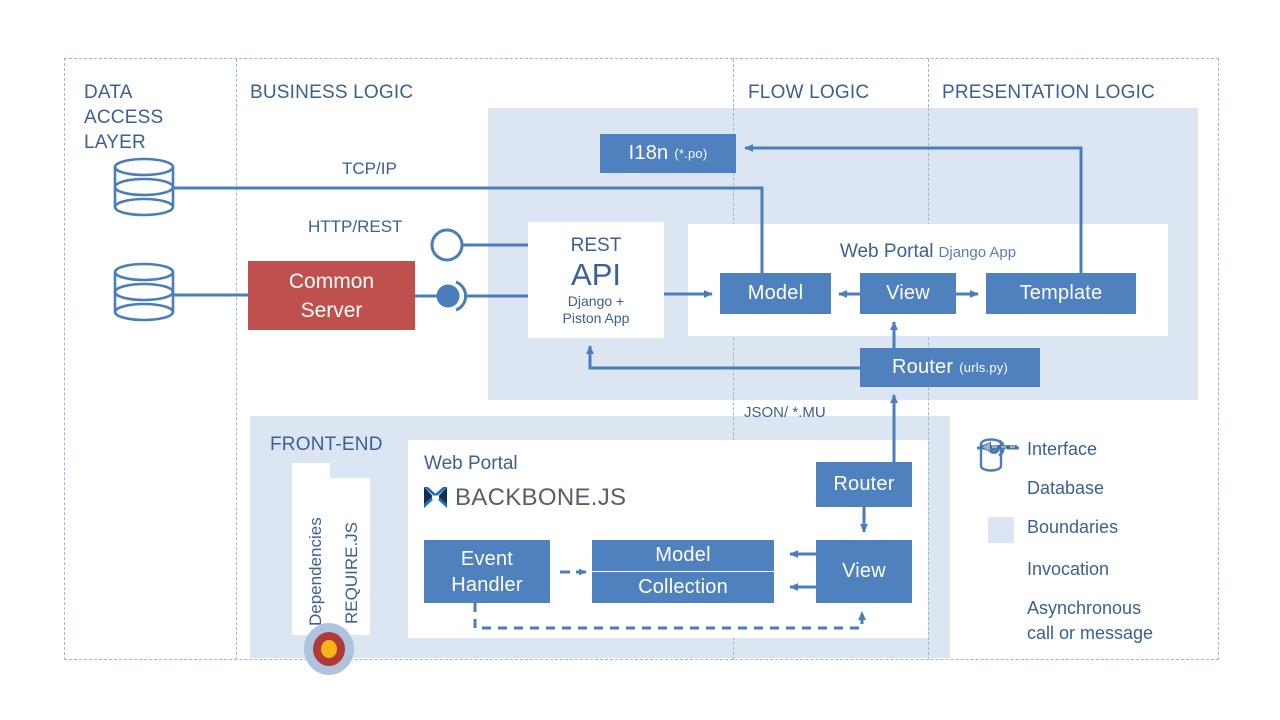 The width and height of the screenshot is (1280, 720). Describe the element at coordinates (1001, 500) in the screenshot. I see `invocation-arrow-icon` at that location.